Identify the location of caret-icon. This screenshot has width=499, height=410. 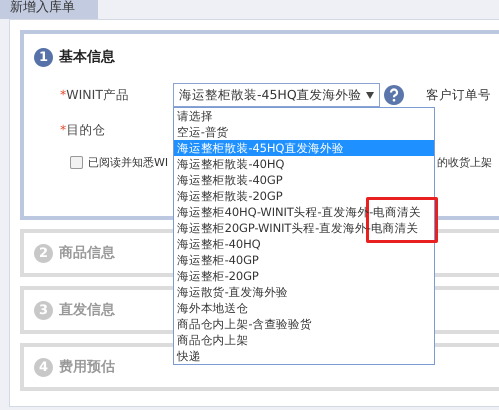
(370, 95).